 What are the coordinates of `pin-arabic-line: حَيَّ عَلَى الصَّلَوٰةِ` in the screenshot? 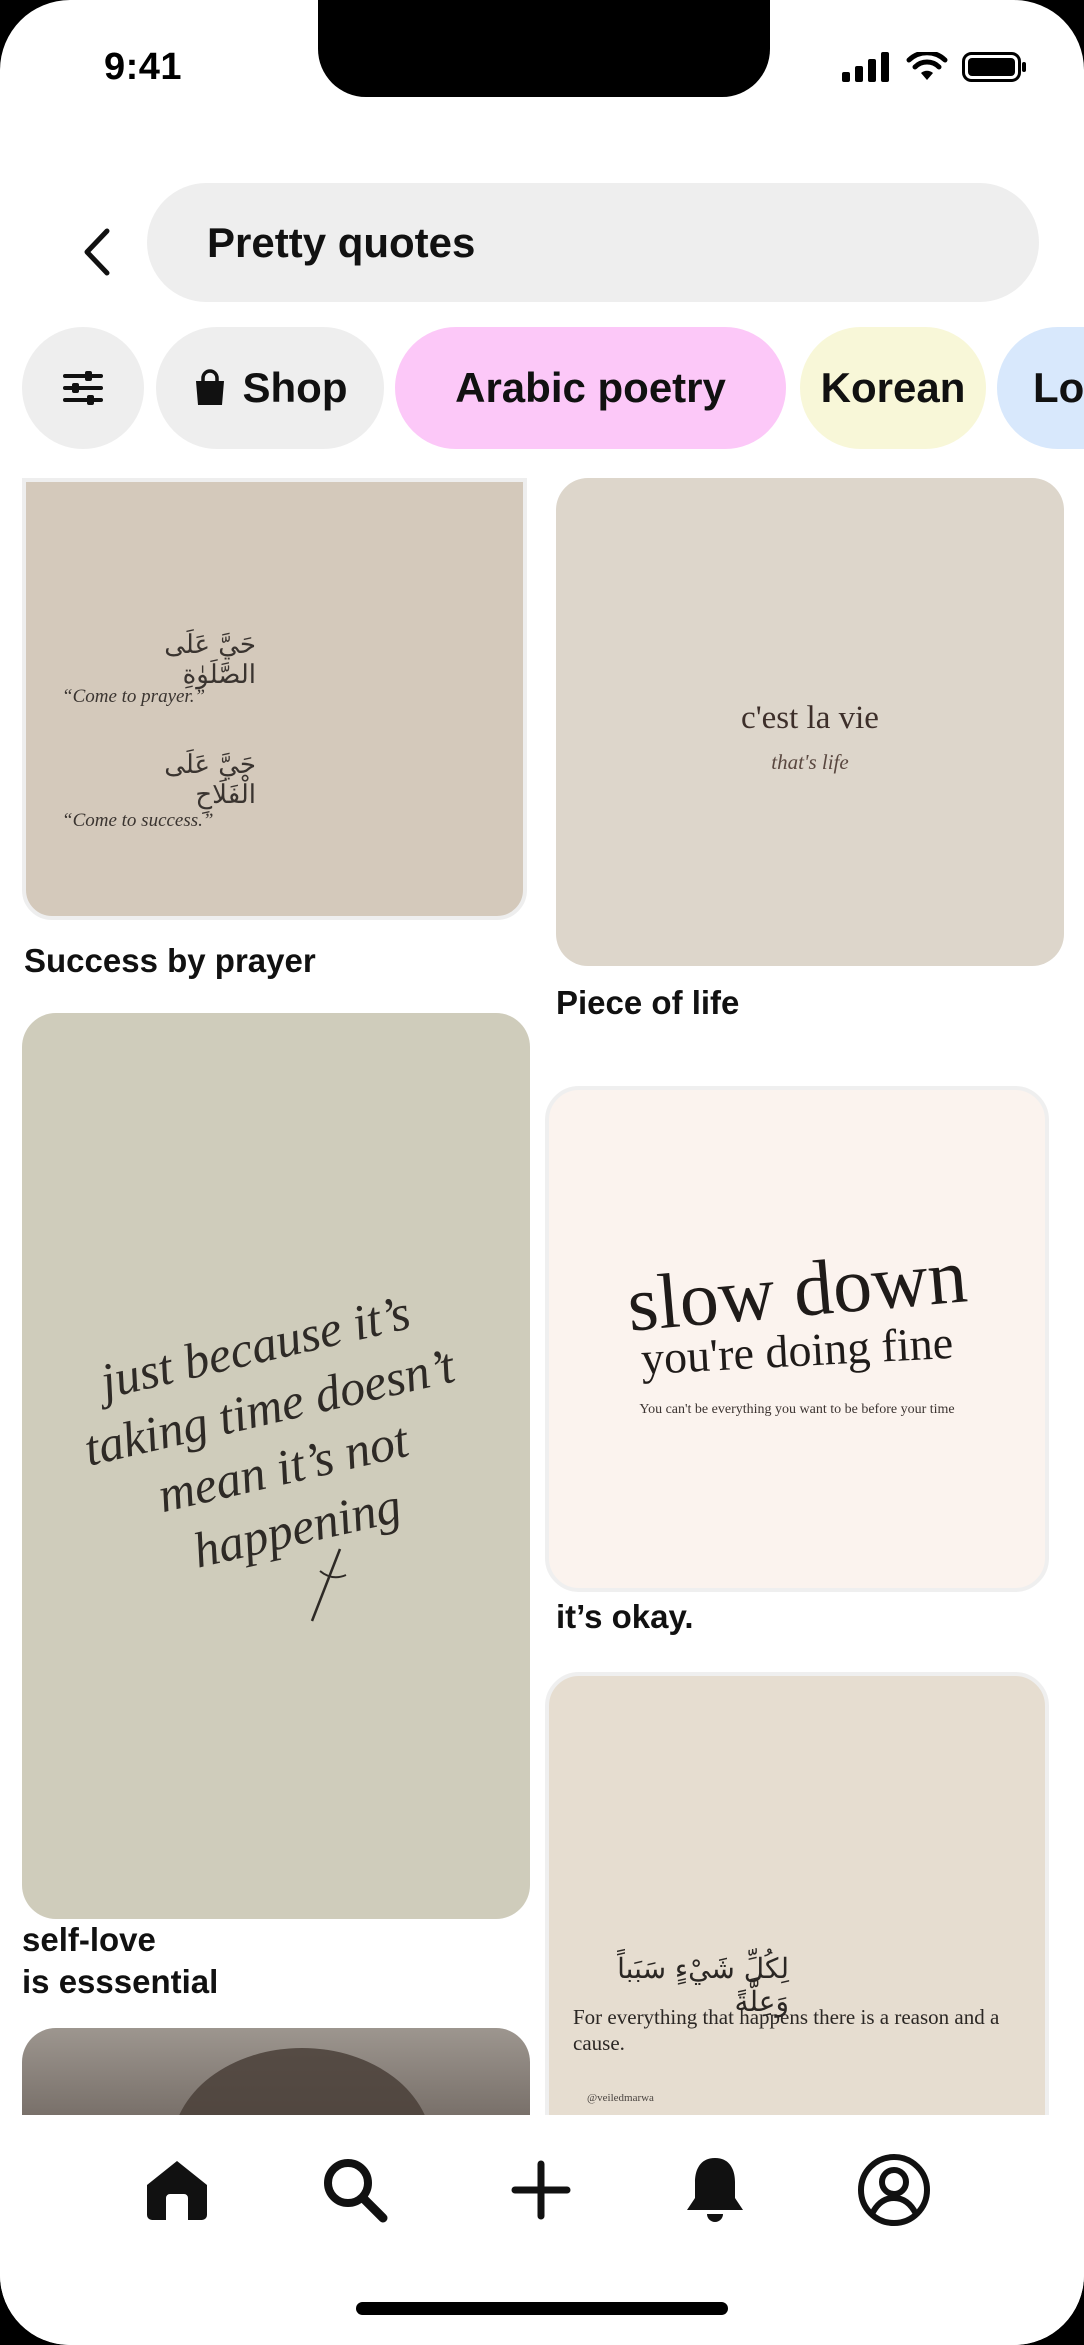 It's located at (210, 660).